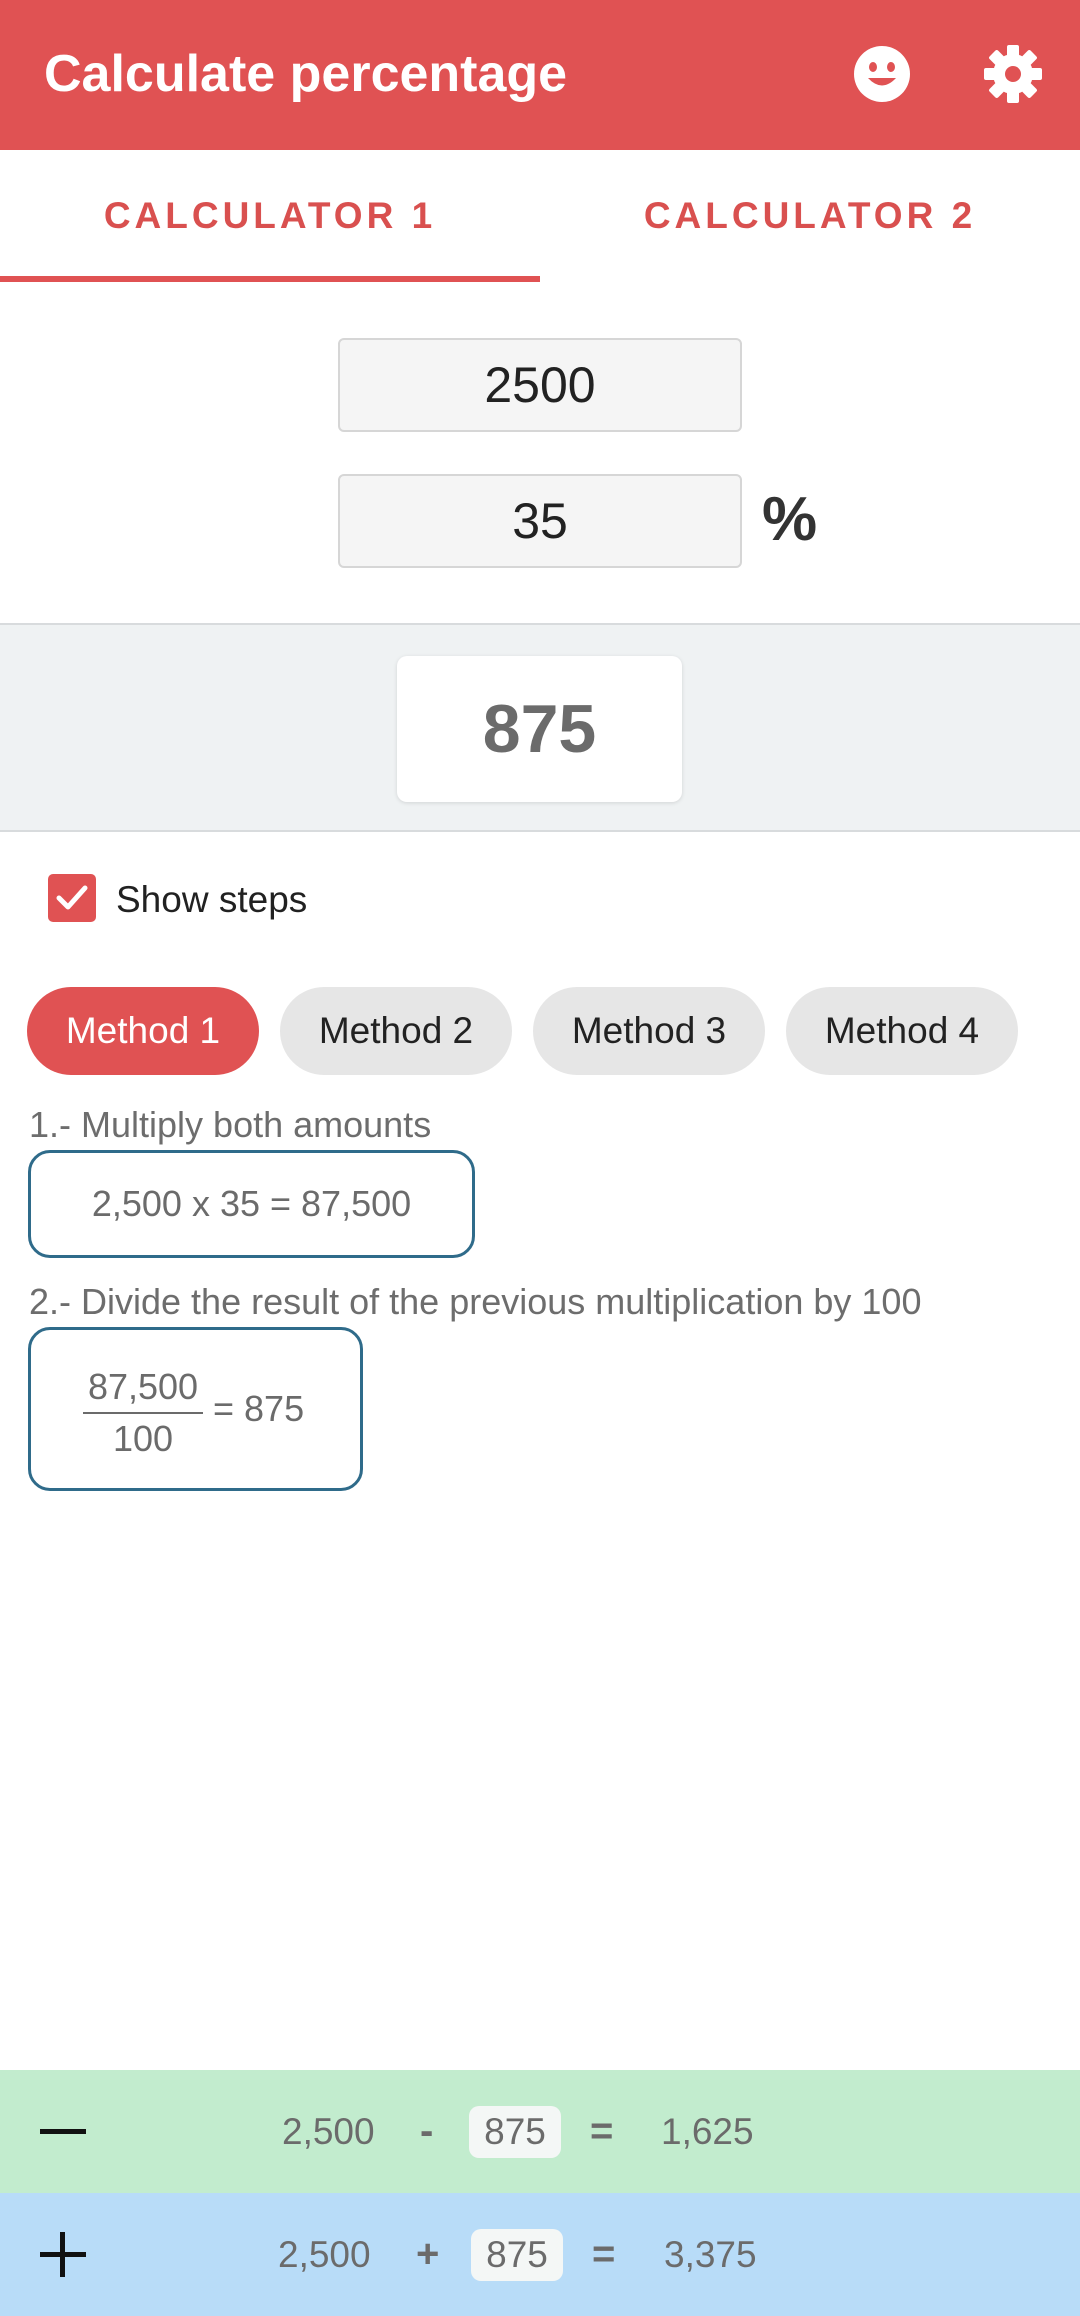  I want to click on percent-input: 35, so click(540, 521).